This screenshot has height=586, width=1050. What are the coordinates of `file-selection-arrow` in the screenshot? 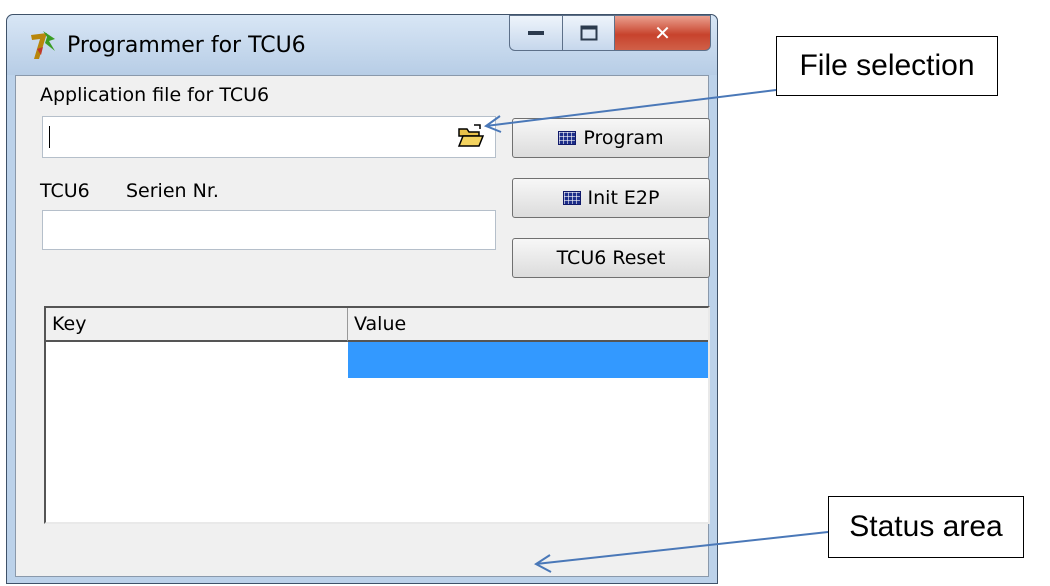 It's located at (631, 108).